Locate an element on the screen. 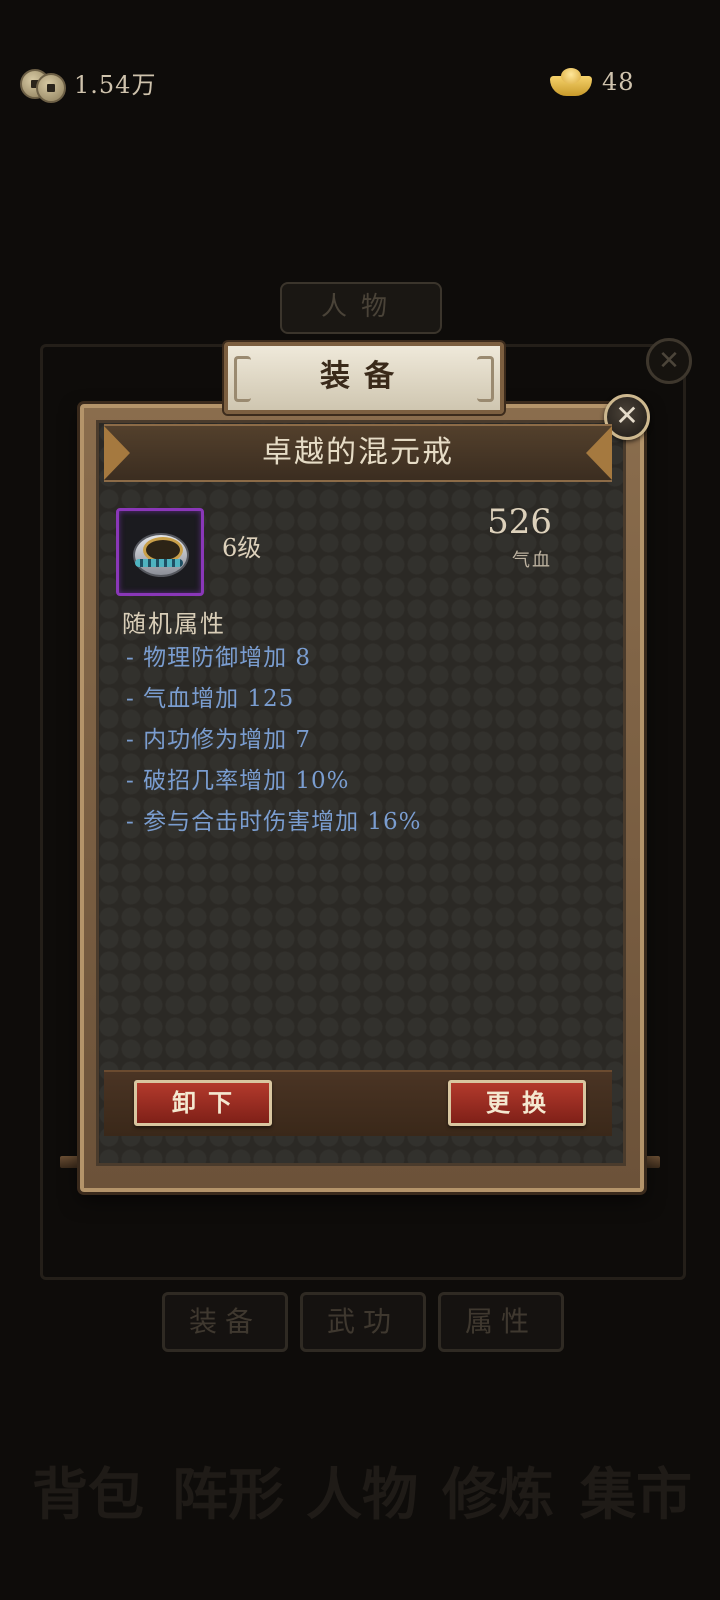 Image resolution: width=720 pixels, height=1600 pixels. tab-attributes: 属性 is located at coordinates (501, 1322).